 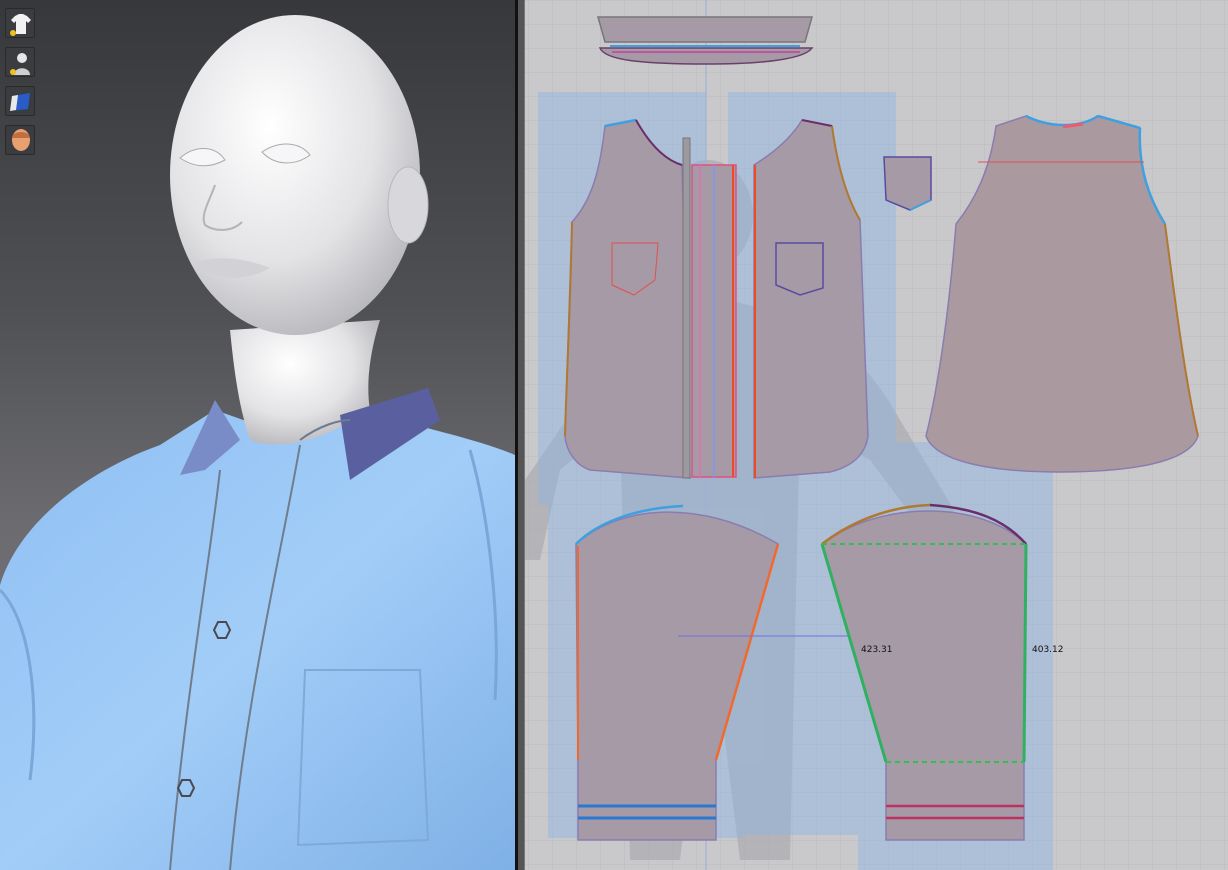 What do you see at coordinates (1048, 650) in the screenshot?
I see `sleeve-seam-length-label-right: 403.12` at bounding box center [1048, 650].